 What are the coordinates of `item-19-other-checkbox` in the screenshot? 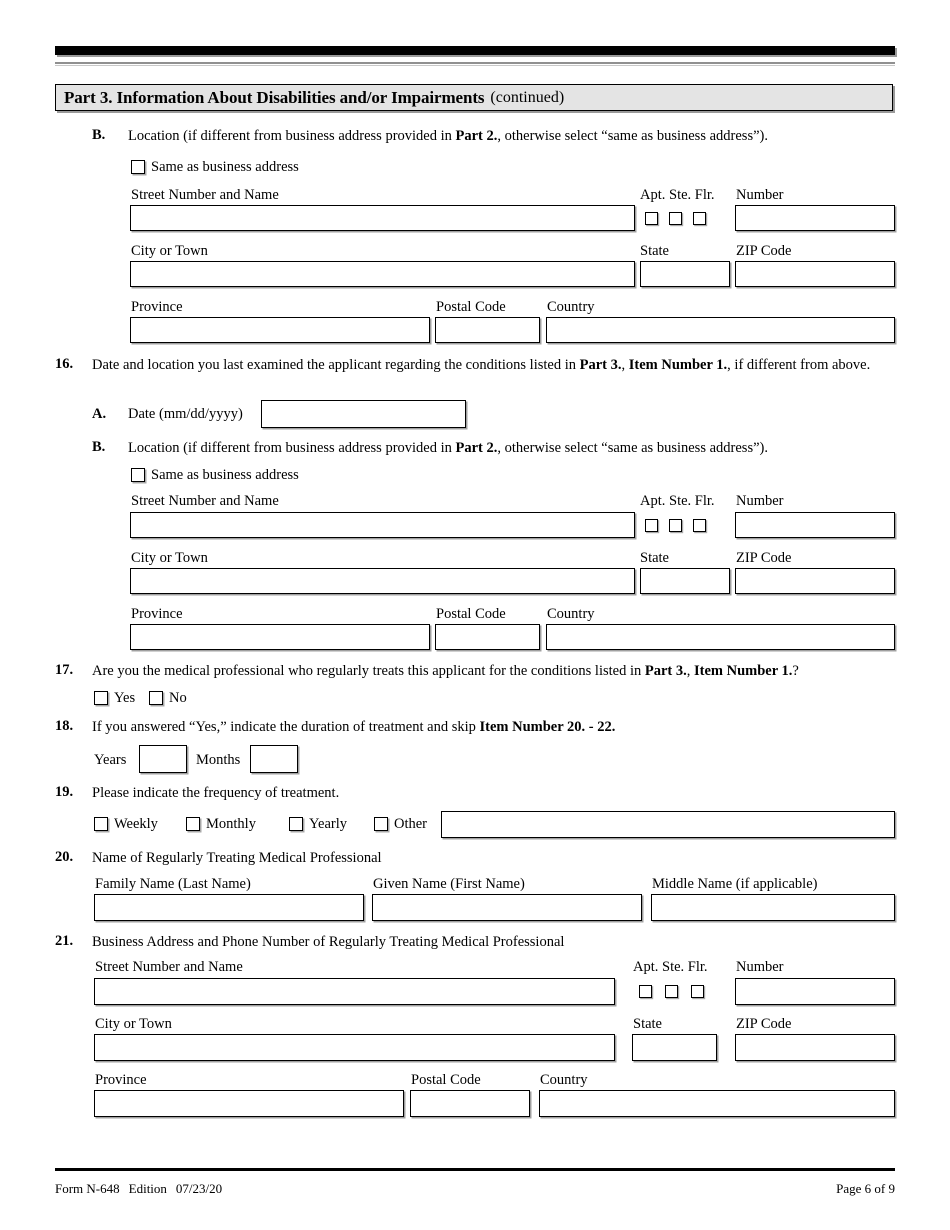 It's located at (381, 824).